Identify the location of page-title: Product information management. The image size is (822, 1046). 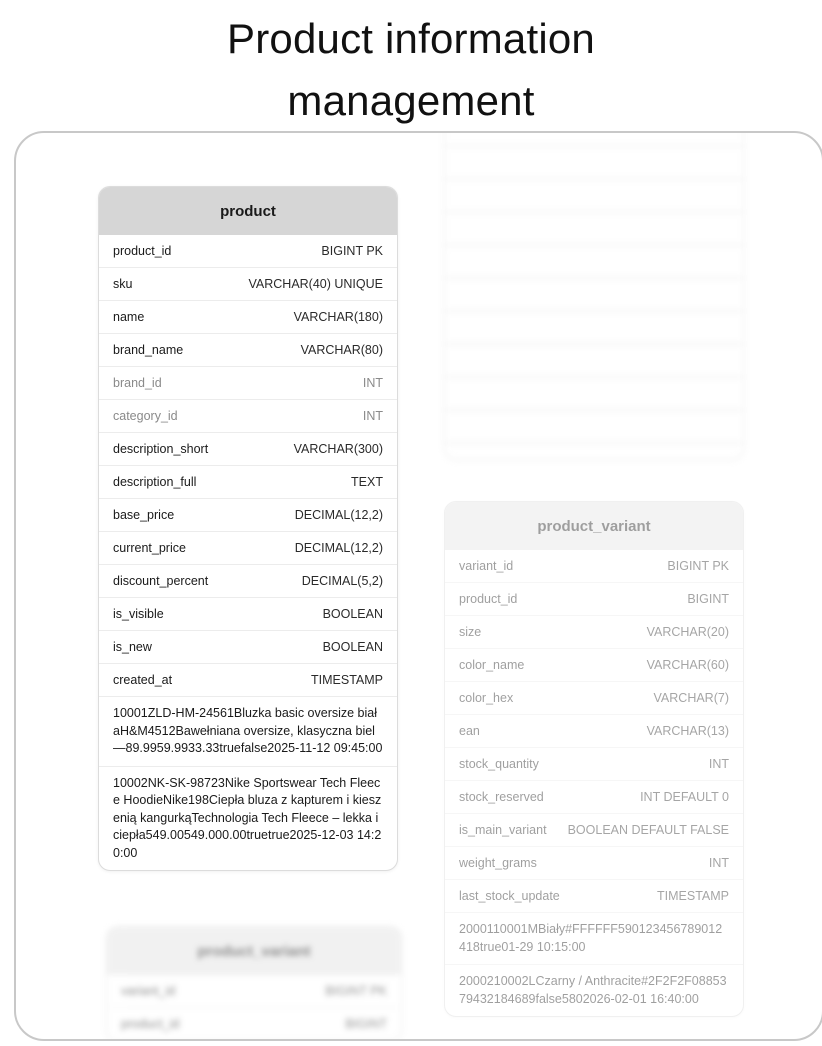
(411, 70).